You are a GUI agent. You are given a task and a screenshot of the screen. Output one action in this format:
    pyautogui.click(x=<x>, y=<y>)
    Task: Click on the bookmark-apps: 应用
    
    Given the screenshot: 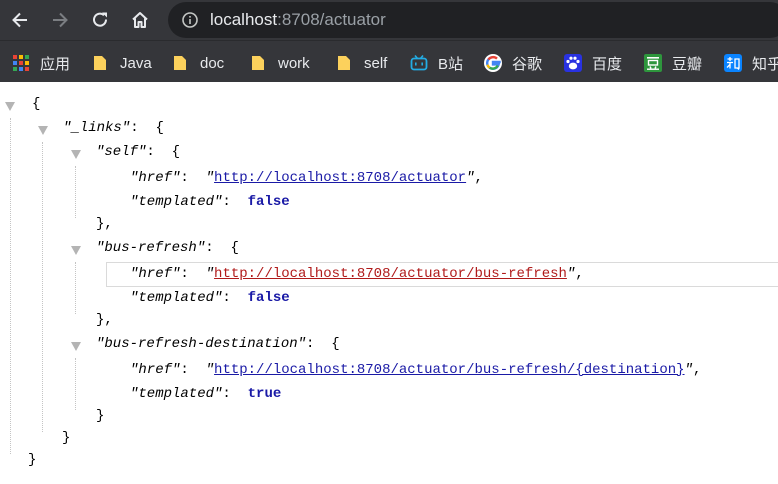 What is the action you would take?
    pyautogui.click(x=41, y=63)
    